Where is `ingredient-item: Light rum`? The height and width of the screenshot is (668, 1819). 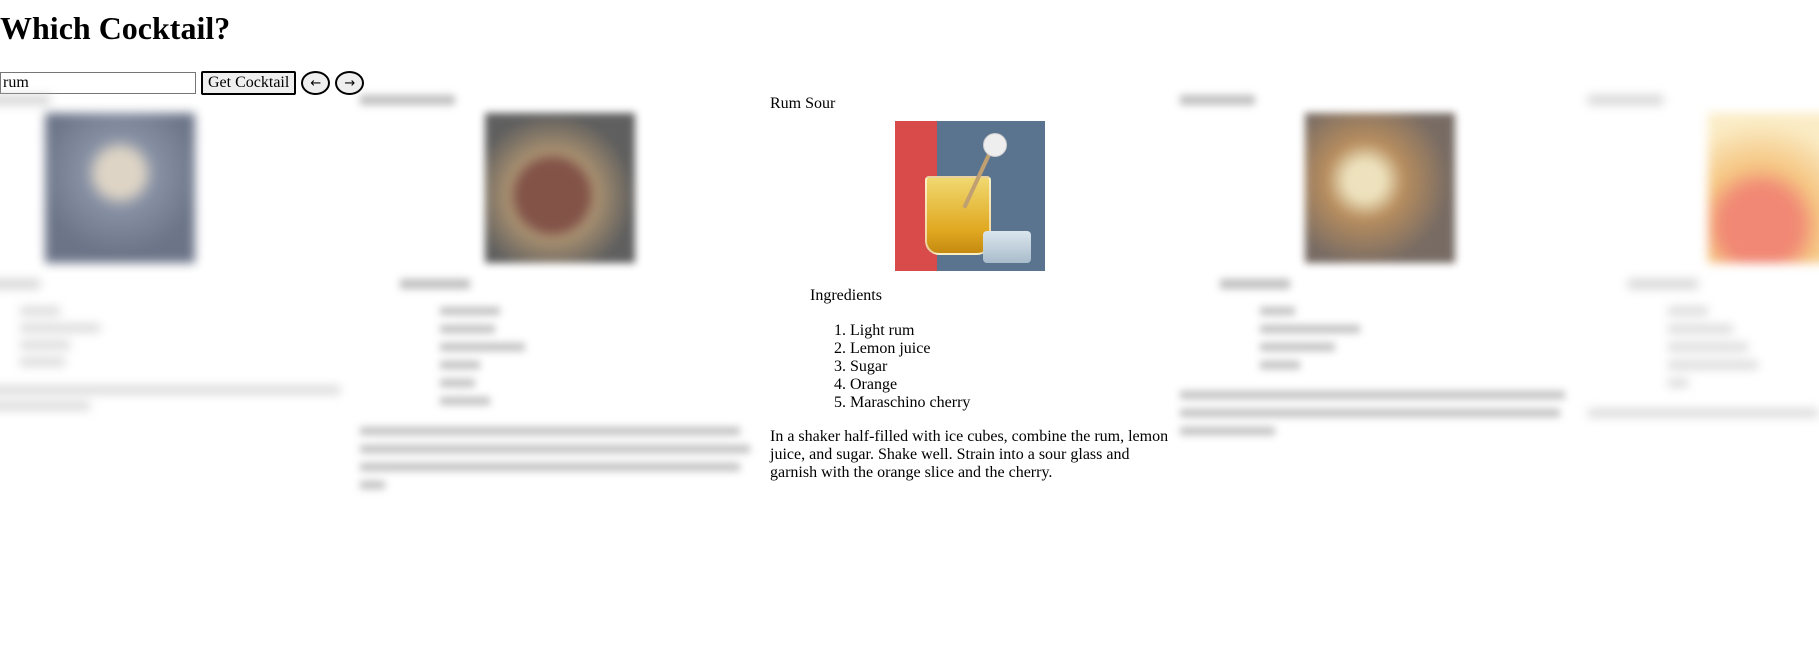 ingredient-item: Light rum is located at coordinates (1010, 331).